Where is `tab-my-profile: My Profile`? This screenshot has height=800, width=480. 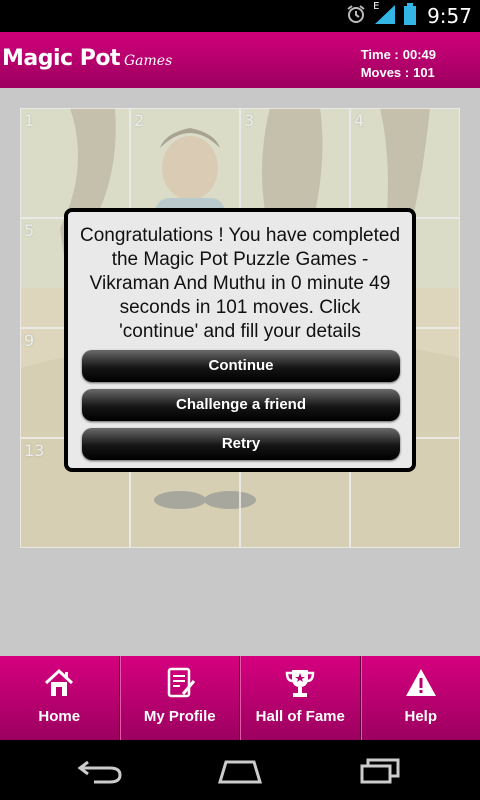 tab-my-profile: My Profile is located at coordinates (179, 698).